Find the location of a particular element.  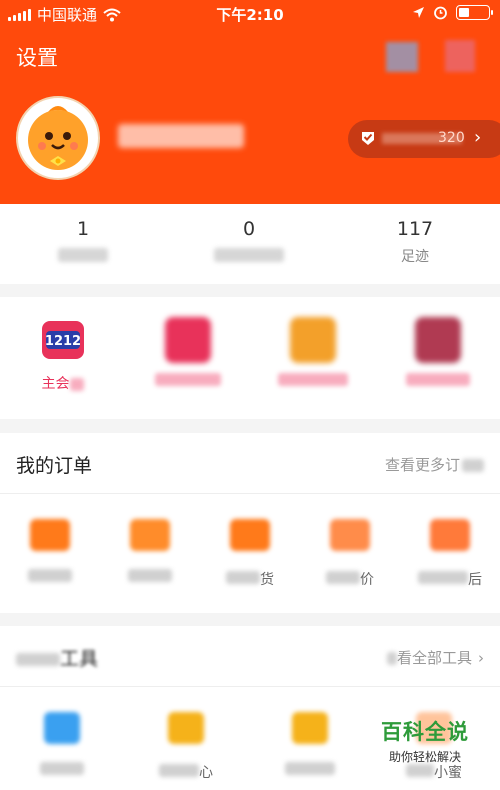

stat-number: 117 is located at coordinates (415, 229).